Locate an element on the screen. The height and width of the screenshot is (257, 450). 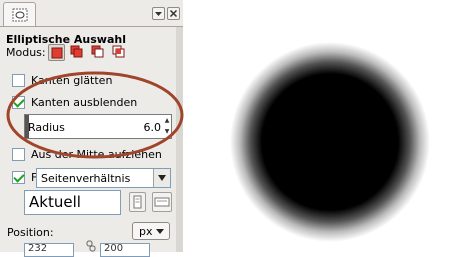
tool-options-tab is located at coordinates (19, 14).